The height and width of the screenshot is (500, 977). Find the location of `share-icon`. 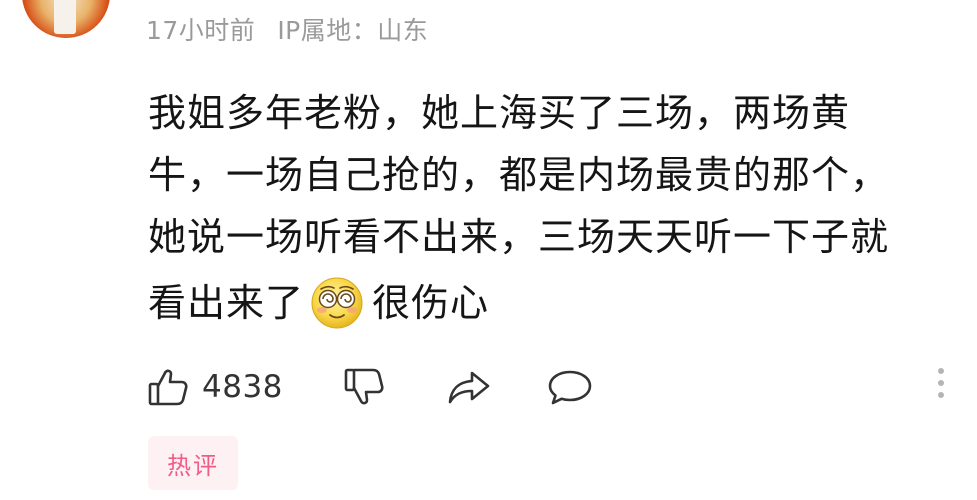

share-icon is located at coordinates (469, 387).